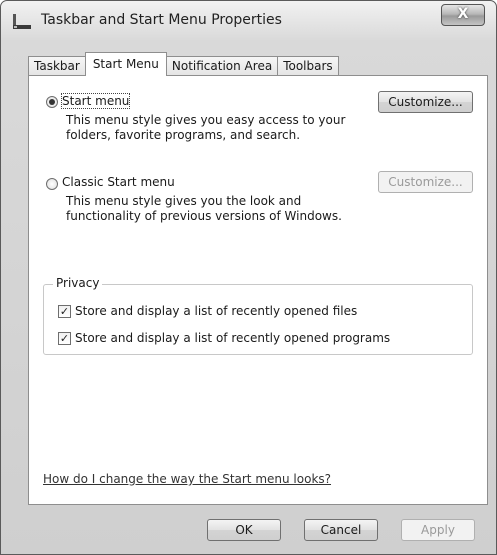 This screenshot has height=555, width=497. What do you see at coordinates (78, 283) in the screenshot?
I see `privacy-legend: Privacy` at bounding box center [78, 283].